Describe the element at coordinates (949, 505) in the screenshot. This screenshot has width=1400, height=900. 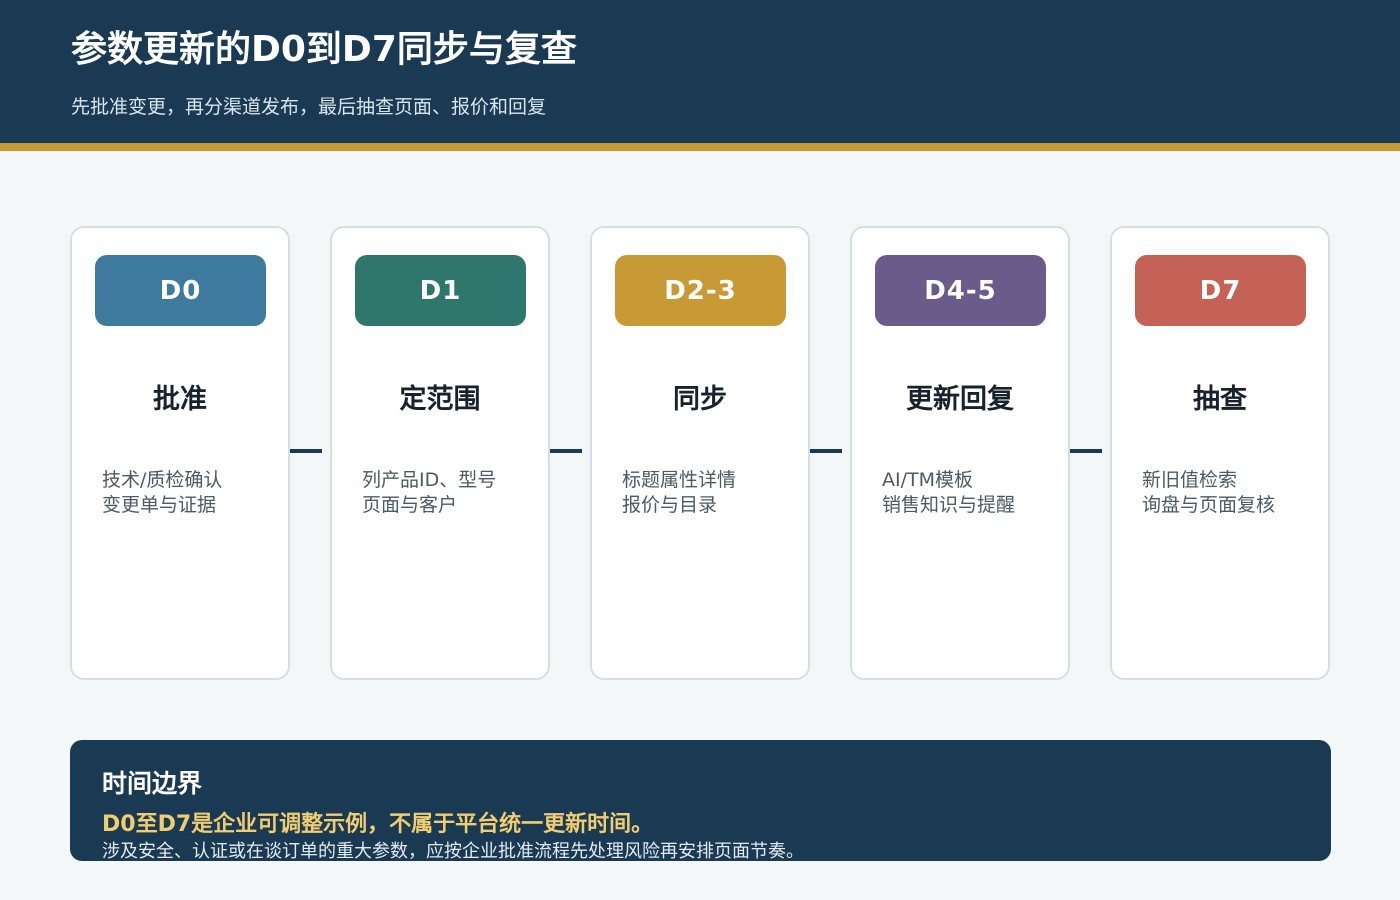
I see `stage-description-line: 销售知识与提醒` at that location.